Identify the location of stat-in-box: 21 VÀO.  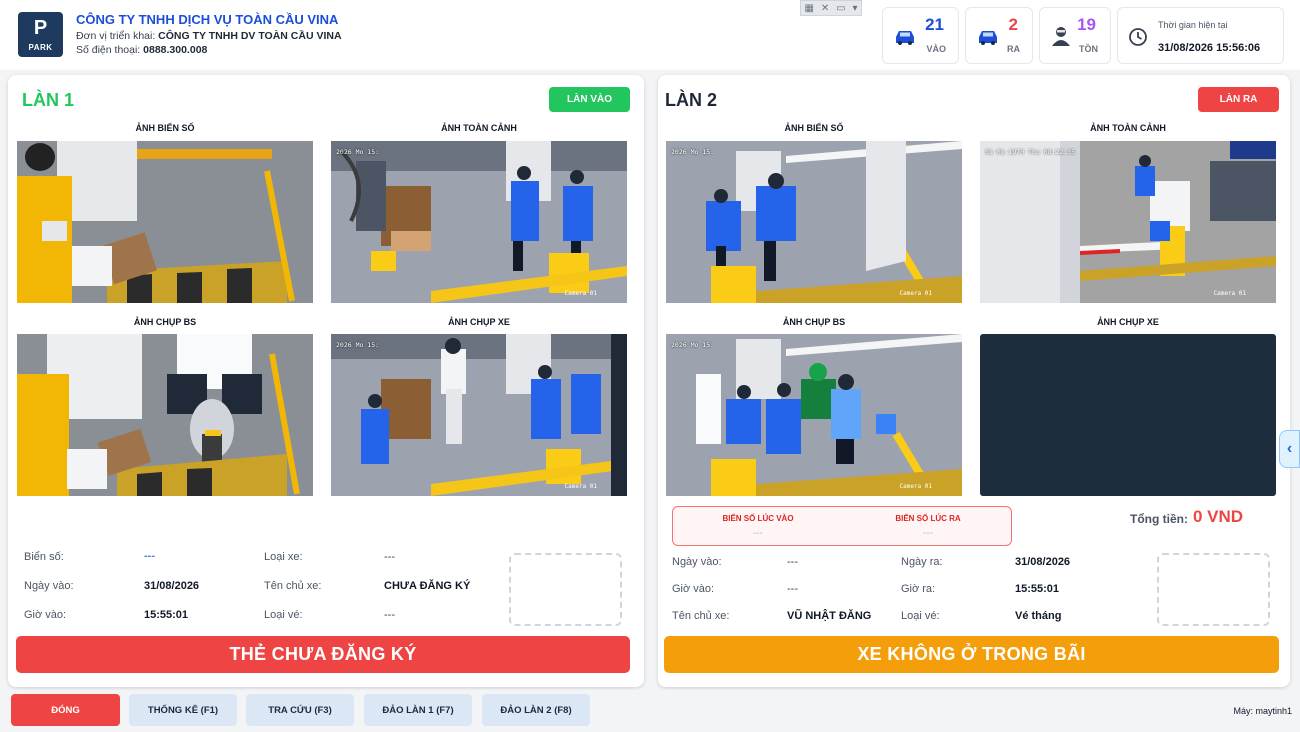
(920, 35).